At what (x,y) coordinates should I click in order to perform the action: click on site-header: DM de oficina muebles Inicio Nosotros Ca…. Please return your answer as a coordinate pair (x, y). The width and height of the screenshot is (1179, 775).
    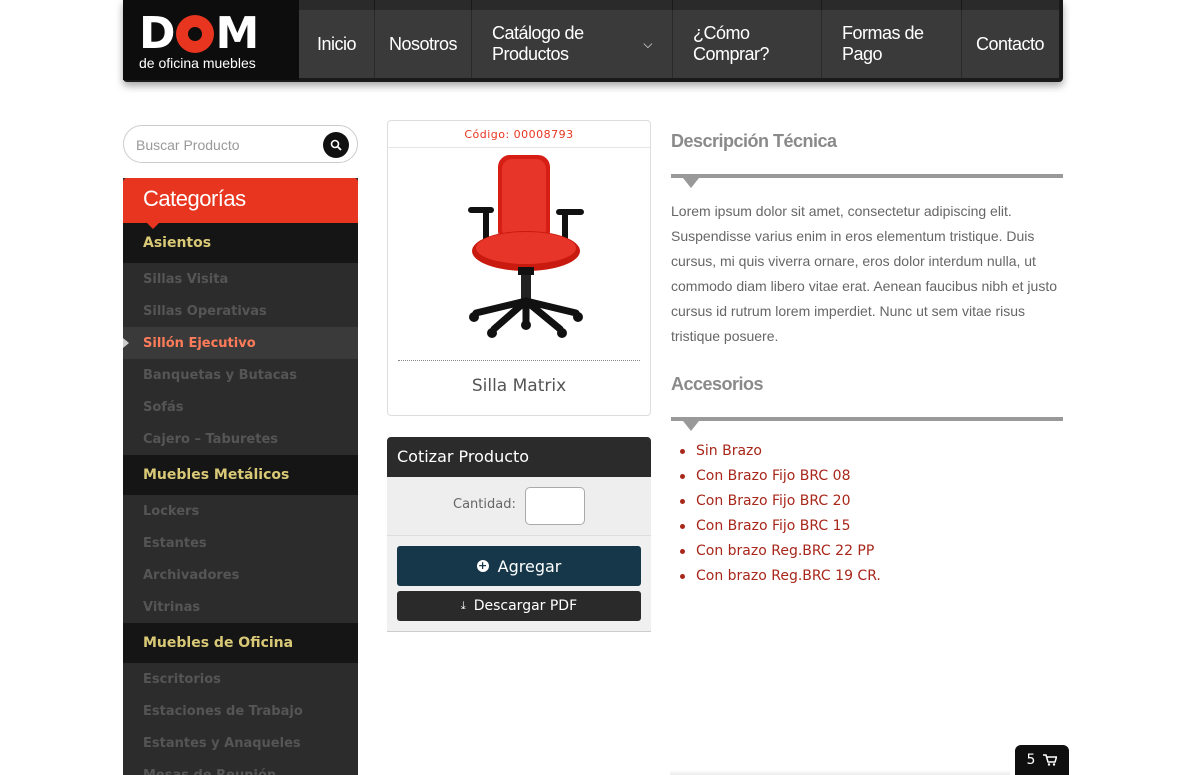
    Looking at the image, I should click on (593, 41).